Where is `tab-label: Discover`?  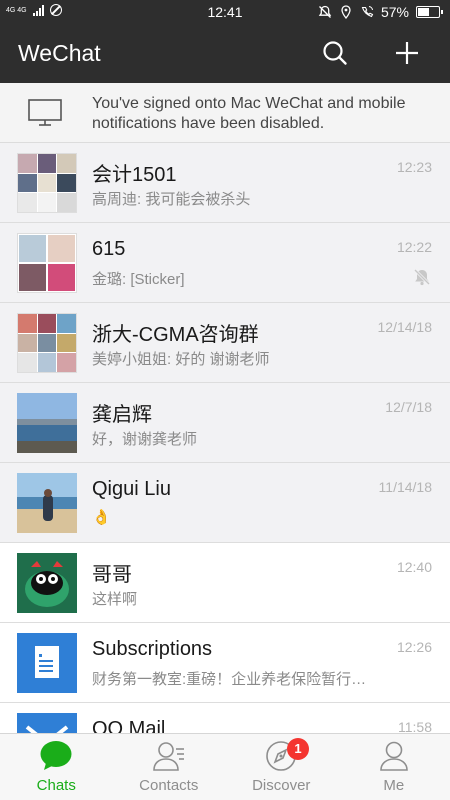
tab-label: Discover is located at coordinates (281, 785).